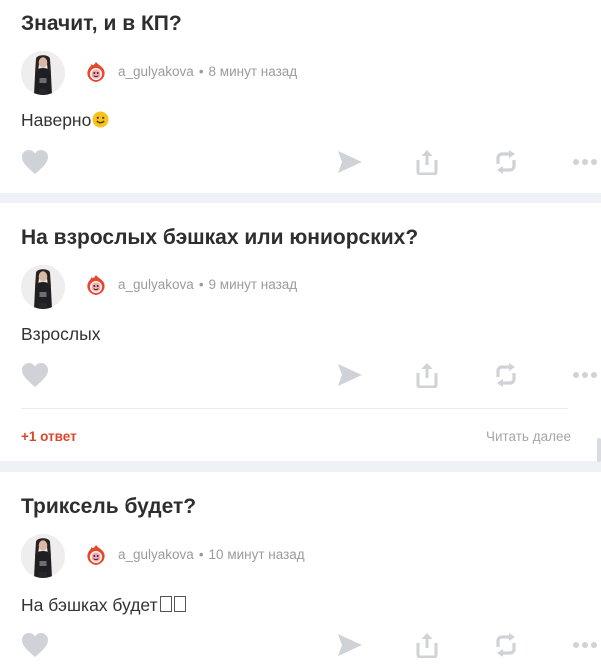  I want to click on post-time: 8 минут назад, so click(253, 71).